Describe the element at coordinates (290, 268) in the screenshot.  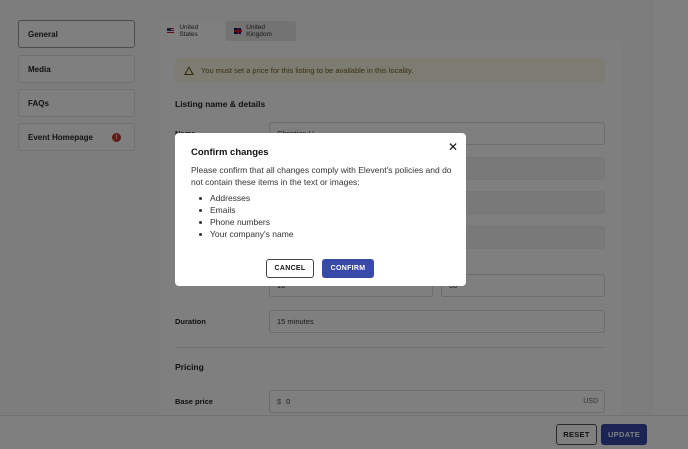
I see `cancel-button: CANCEL` at that location.